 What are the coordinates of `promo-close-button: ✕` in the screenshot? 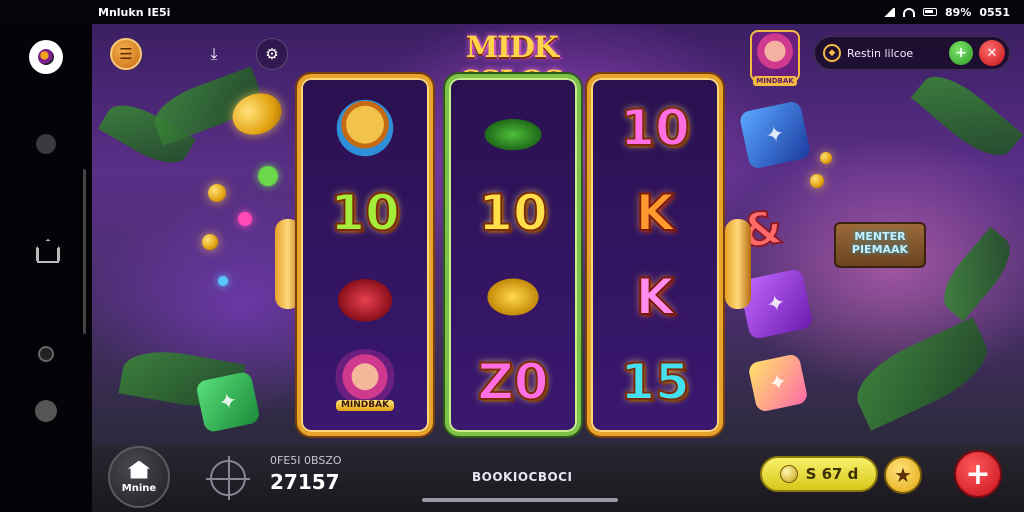 It's located at (992, 53).